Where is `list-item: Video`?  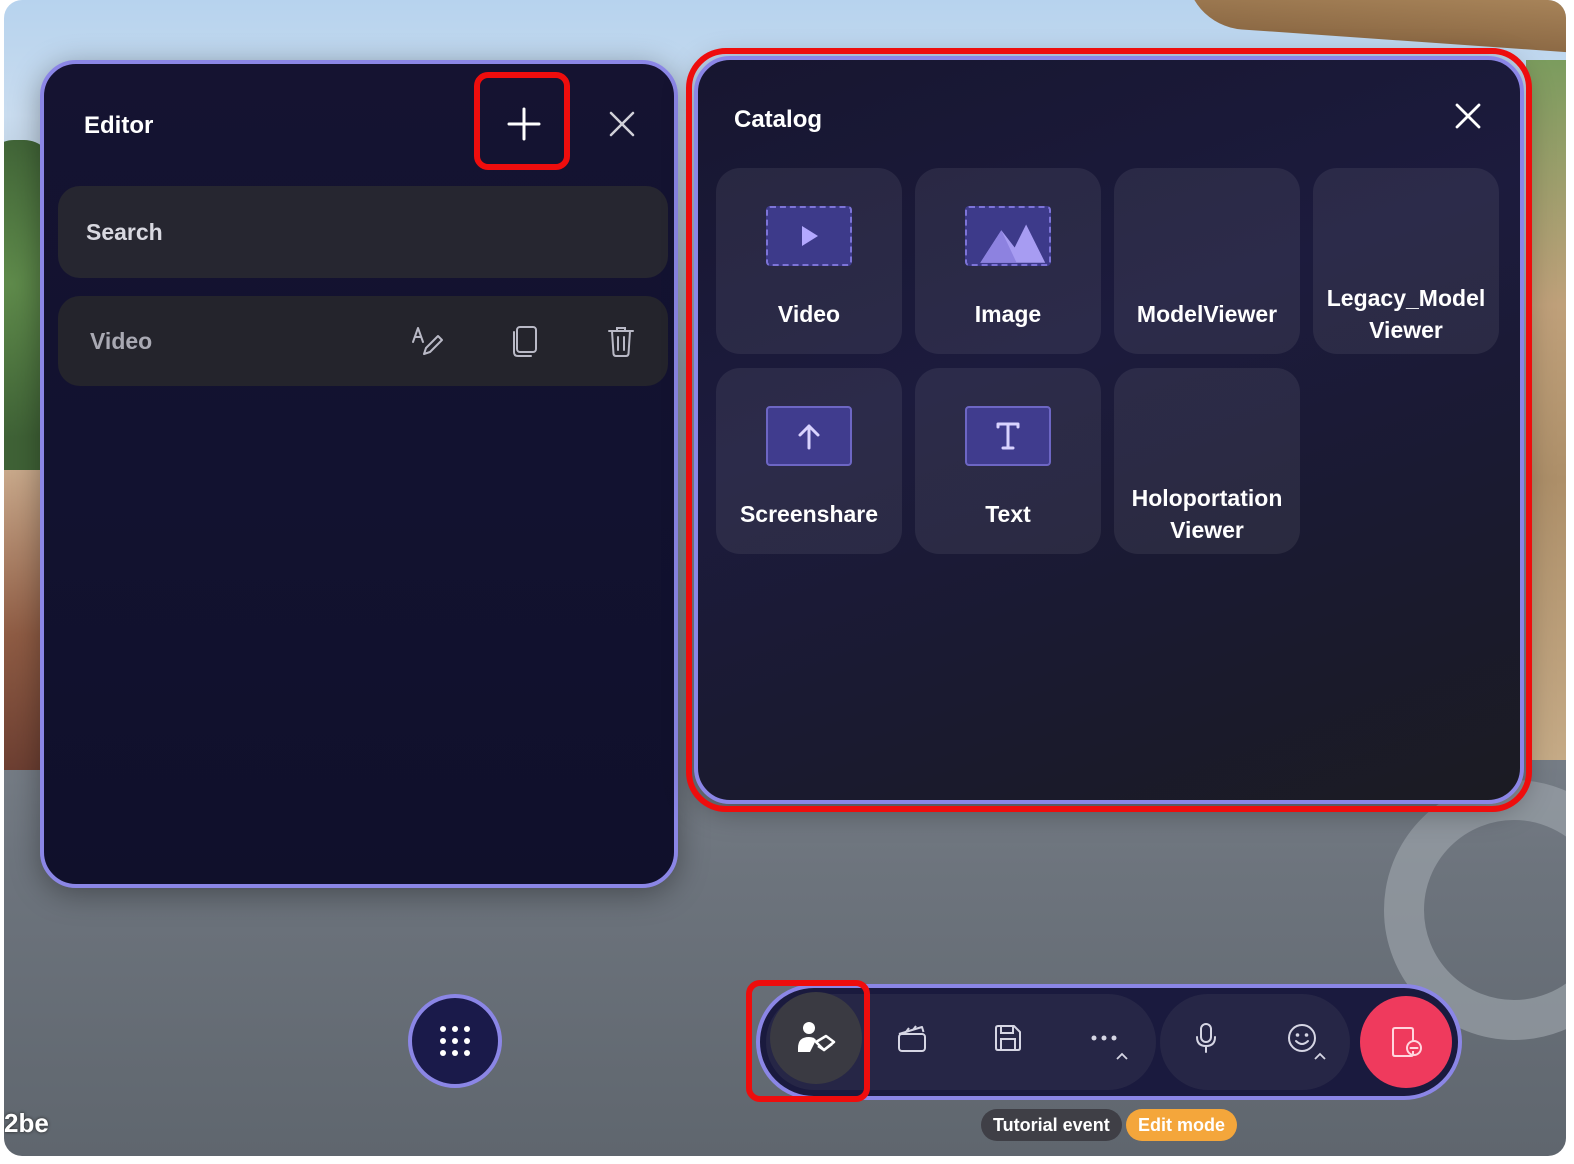
list-item: Video is located at coordinates (363, 341).